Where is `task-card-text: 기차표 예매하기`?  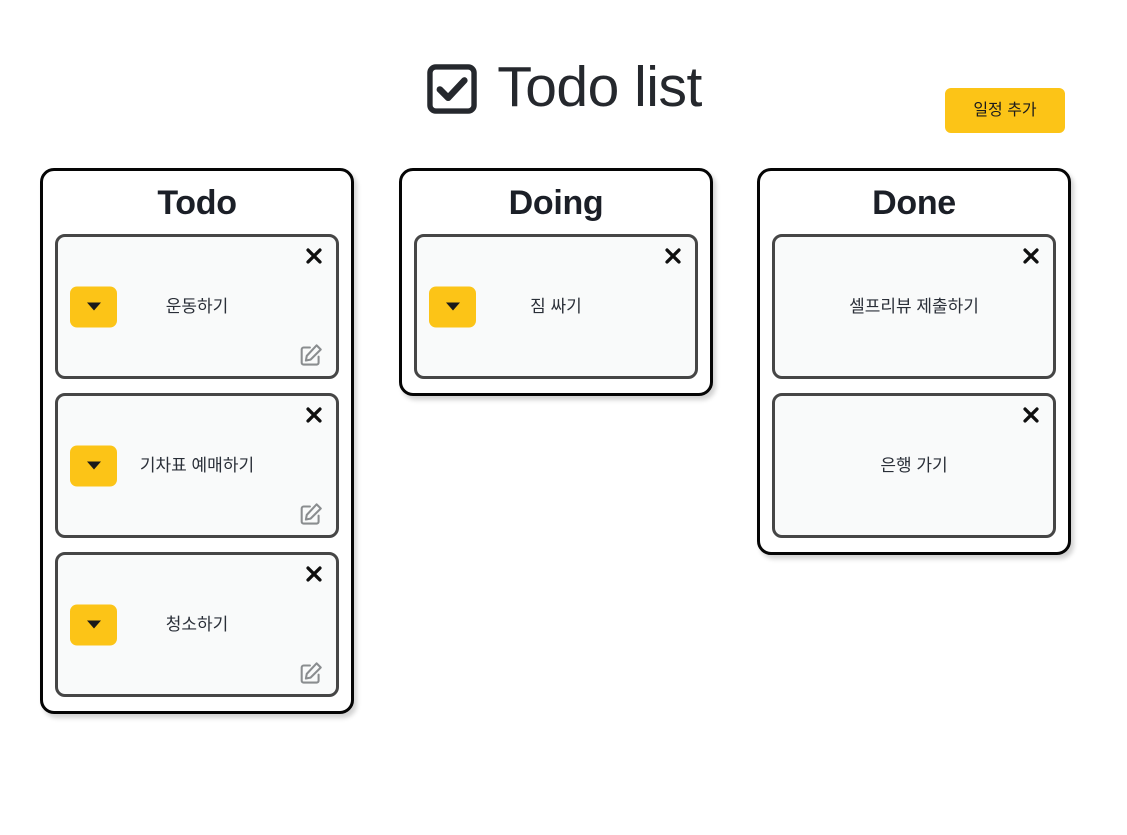
task-card-text: 기차표 예매하기 is located at coordinates (197, 465).